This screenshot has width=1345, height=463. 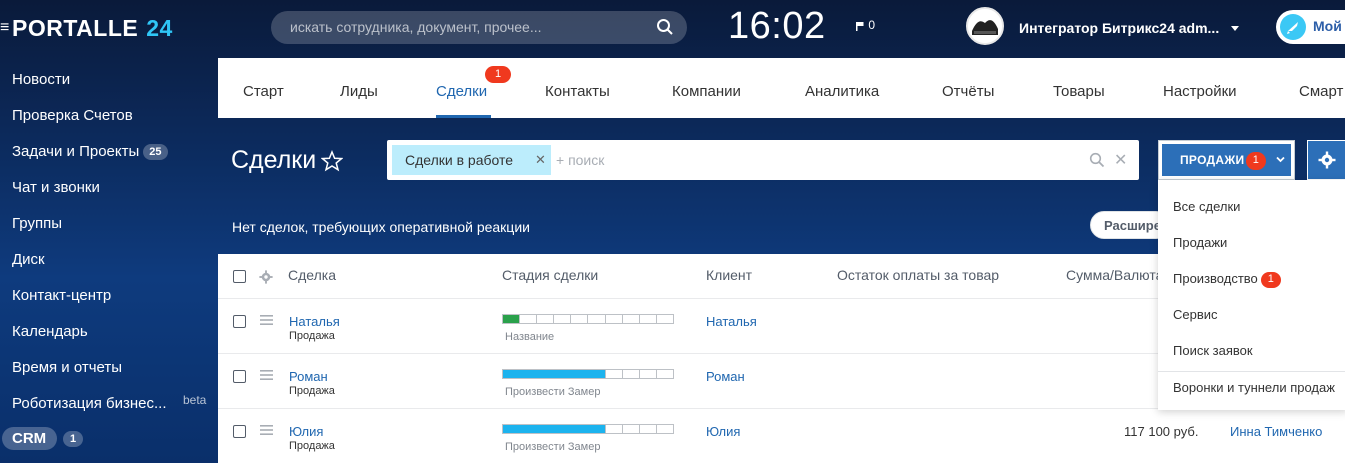 I want to click on column-header-sum: Сумма/Валюта, so click(x=1114, y=275).